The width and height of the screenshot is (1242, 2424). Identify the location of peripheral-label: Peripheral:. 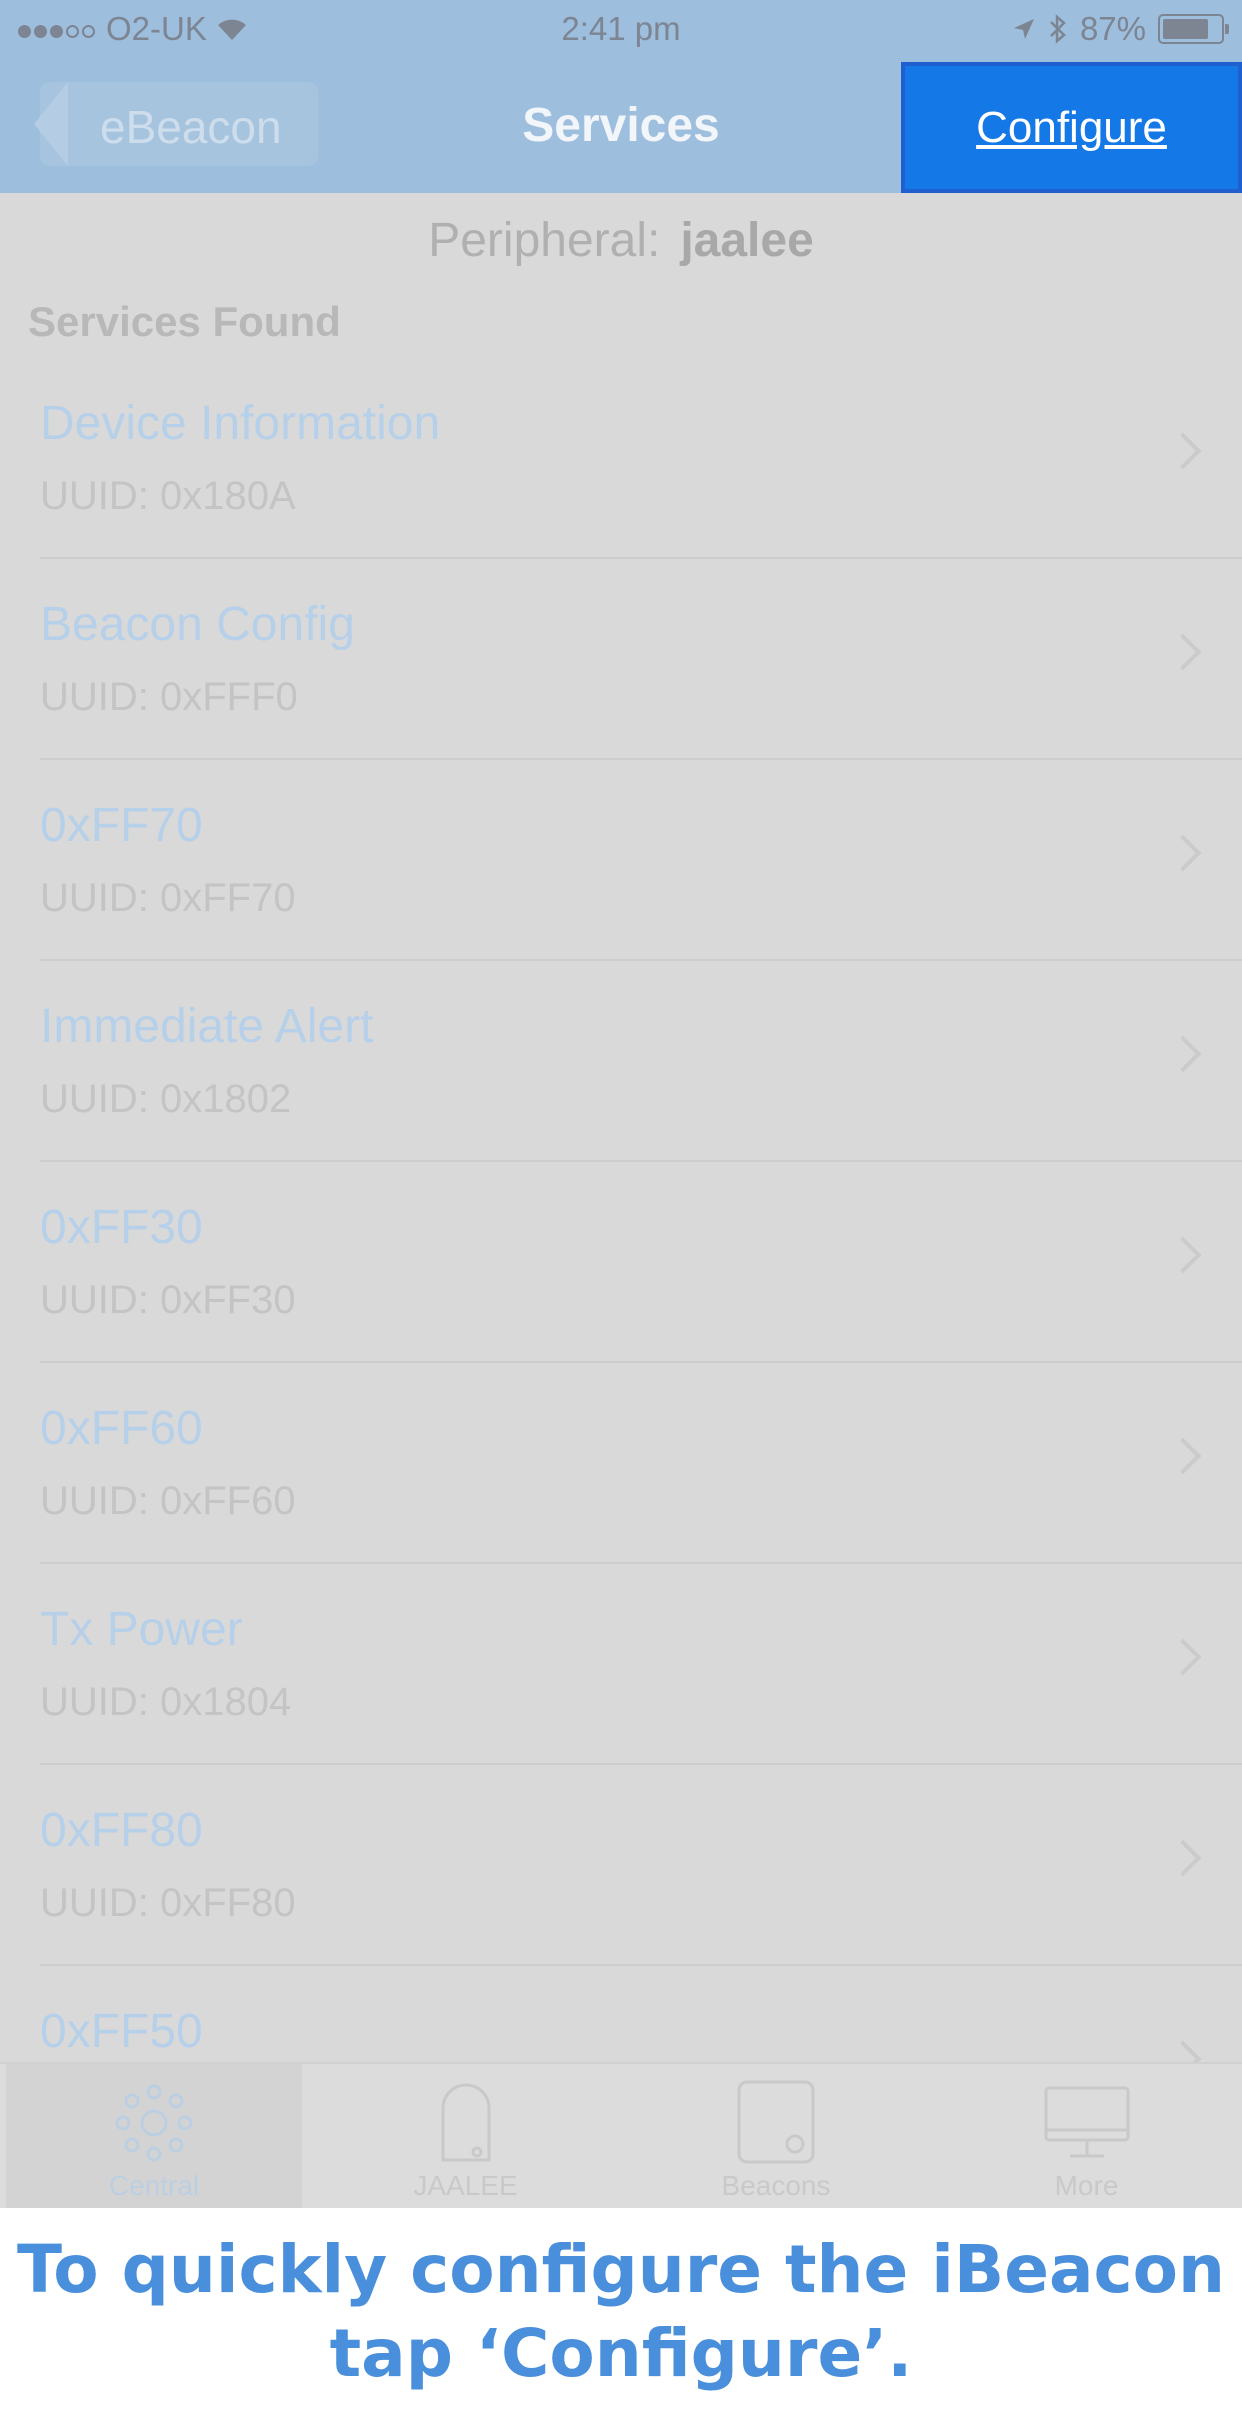
(544, 240).